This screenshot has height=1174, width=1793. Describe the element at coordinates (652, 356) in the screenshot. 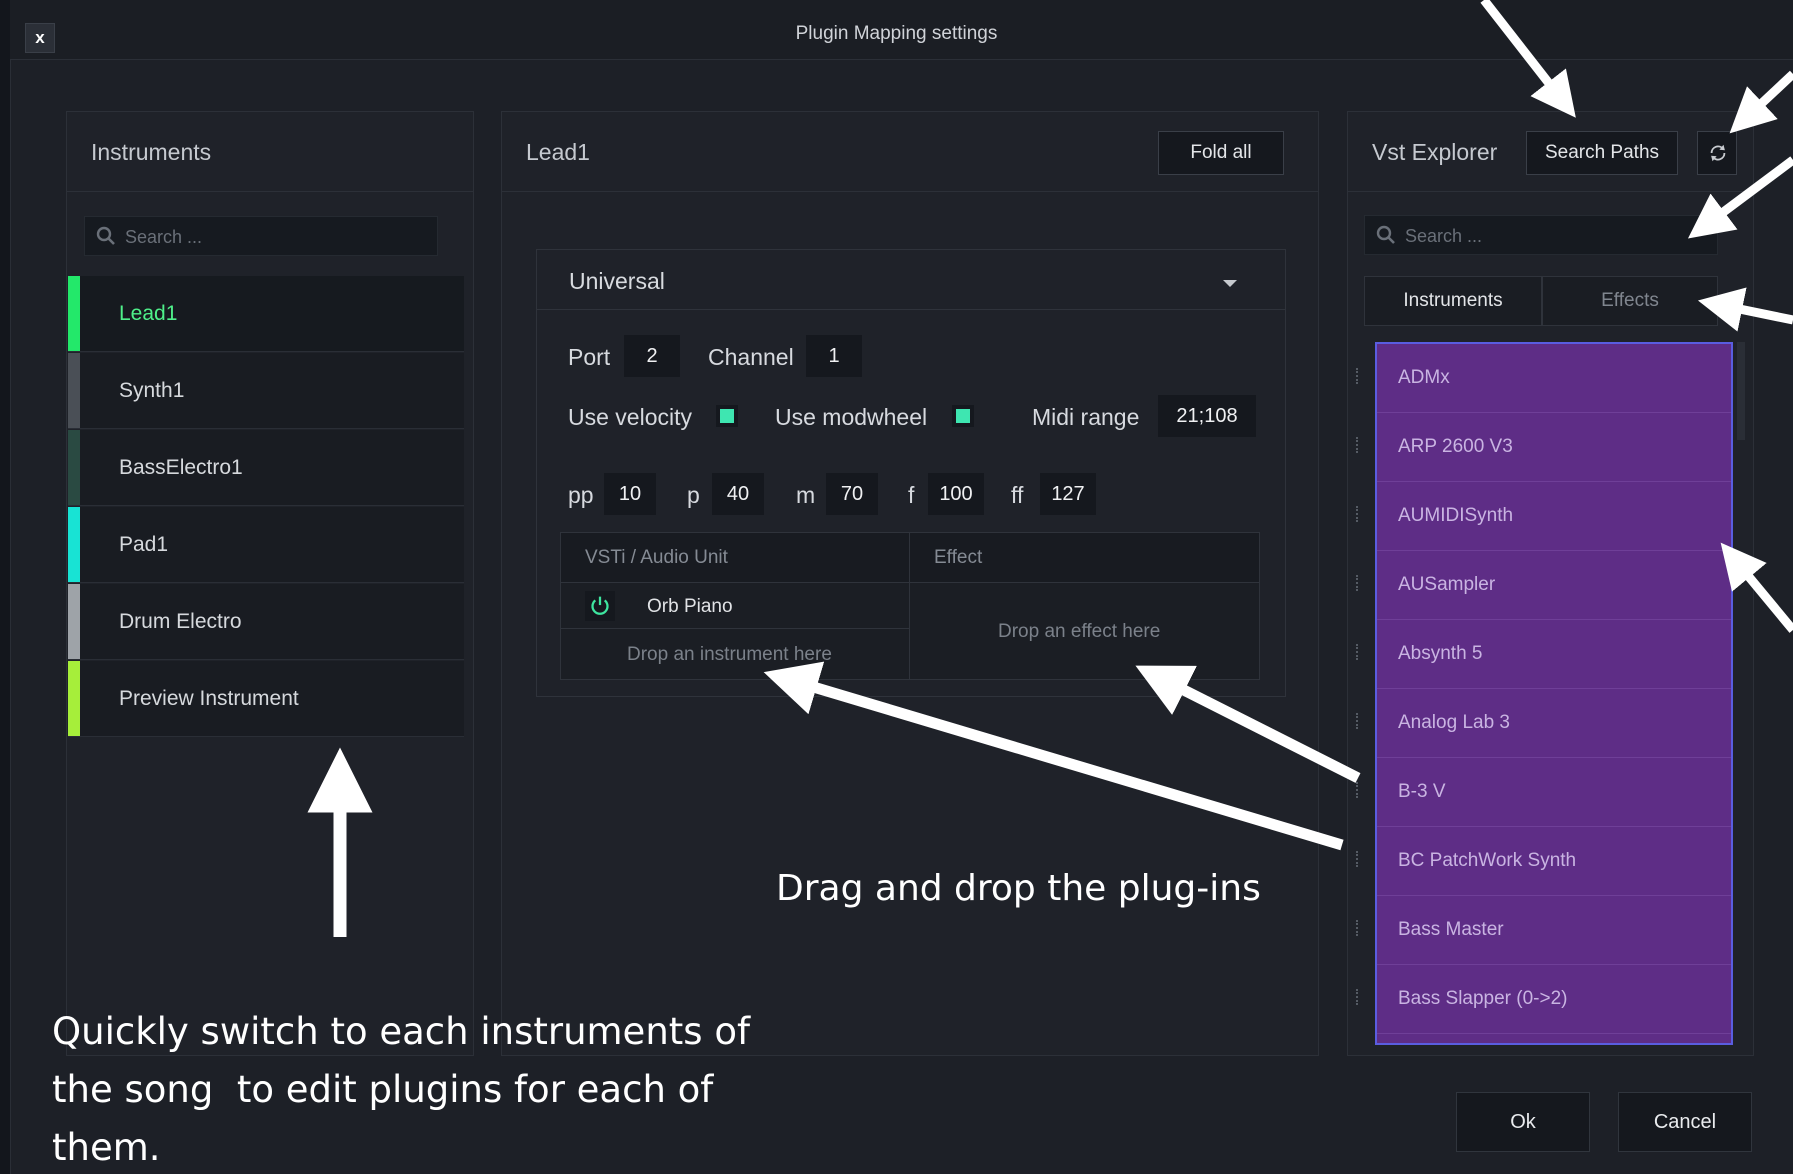

I see `port-field: 2` at that location.